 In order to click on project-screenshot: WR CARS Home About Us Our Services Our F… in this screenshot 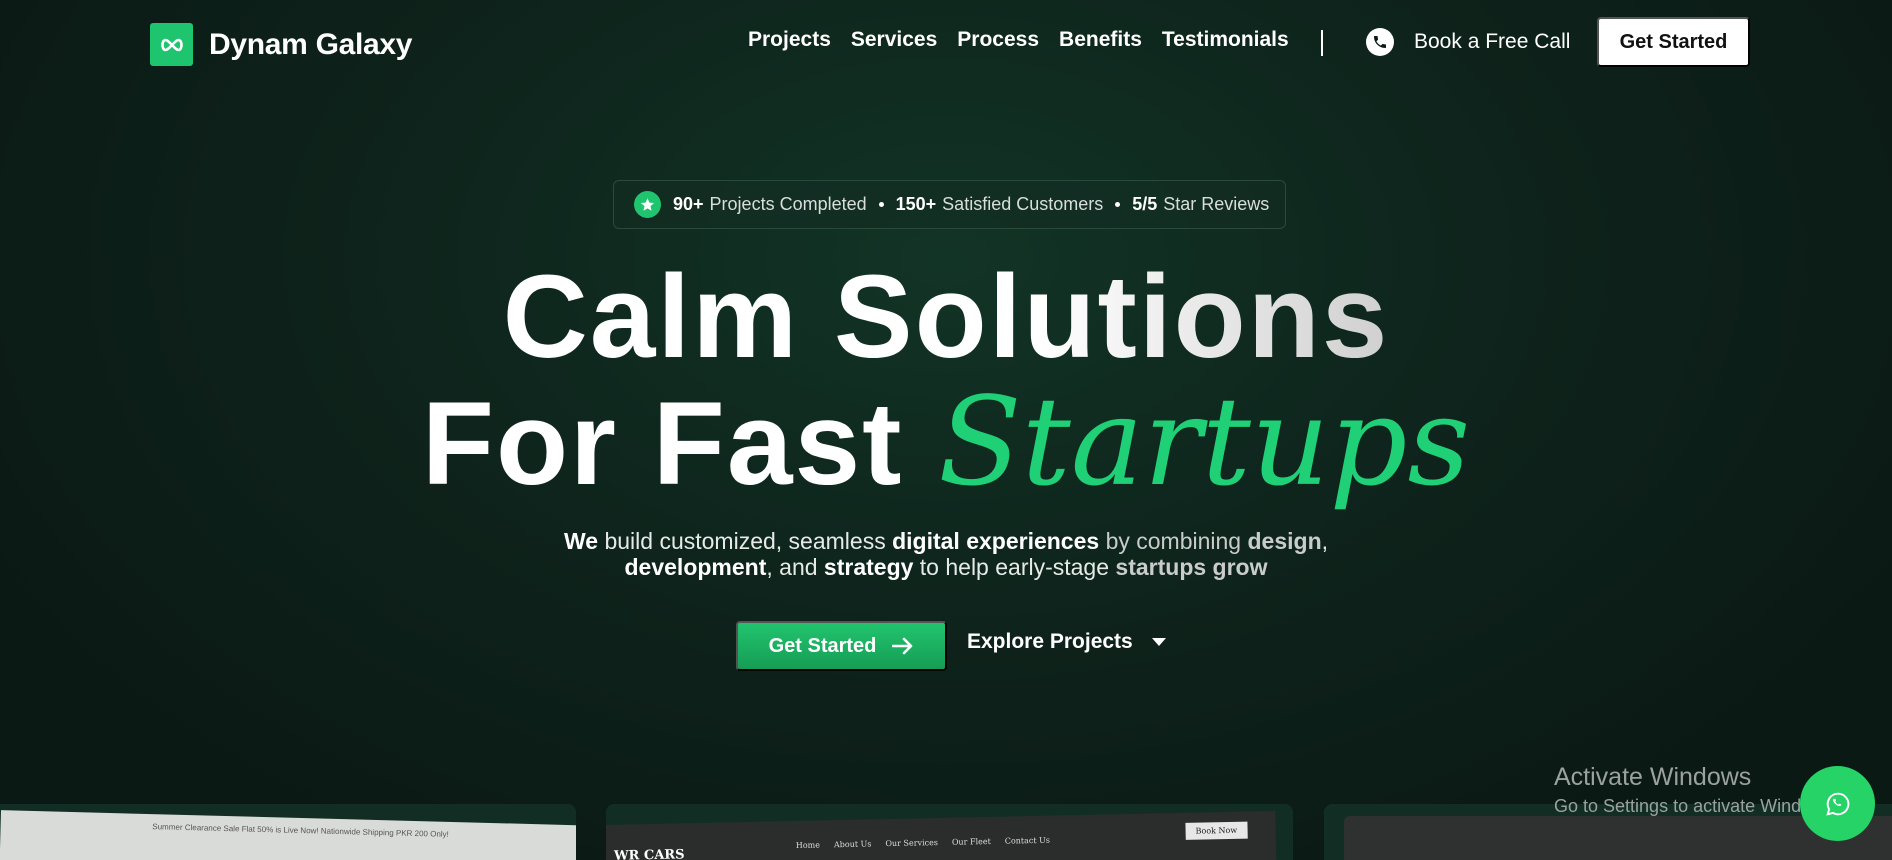, I will do `click(941, 835)`.